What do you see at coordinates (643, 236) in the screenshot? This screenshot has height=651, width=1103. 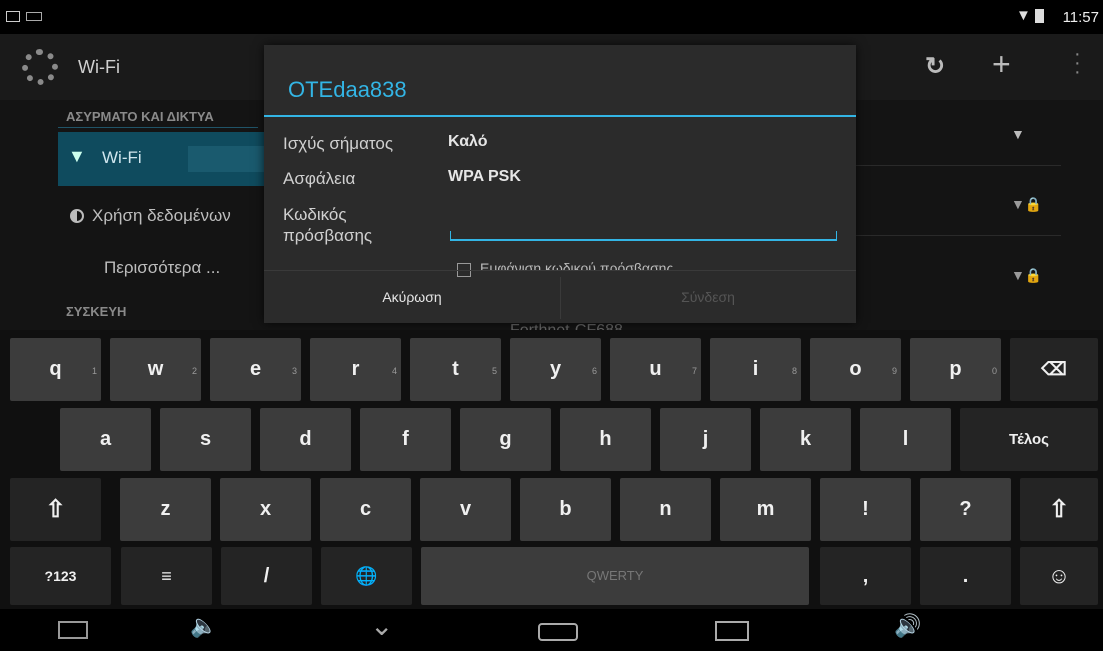 I see `password-field` at bounding box center [643, 236].